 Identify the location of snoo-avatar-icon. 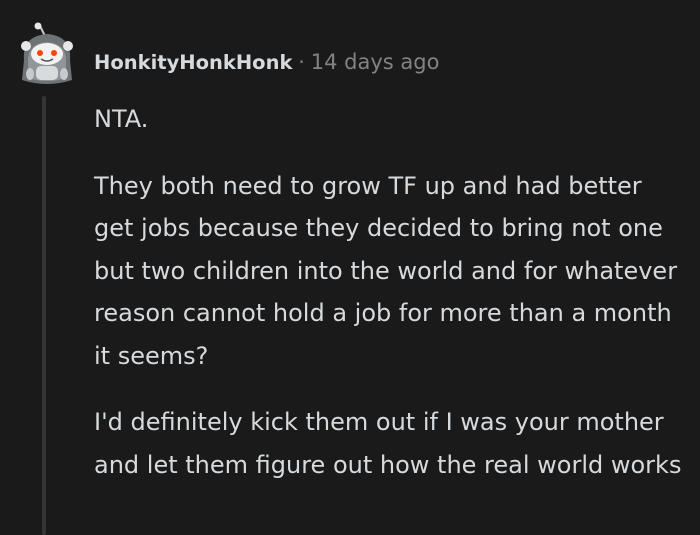
(47, 54).